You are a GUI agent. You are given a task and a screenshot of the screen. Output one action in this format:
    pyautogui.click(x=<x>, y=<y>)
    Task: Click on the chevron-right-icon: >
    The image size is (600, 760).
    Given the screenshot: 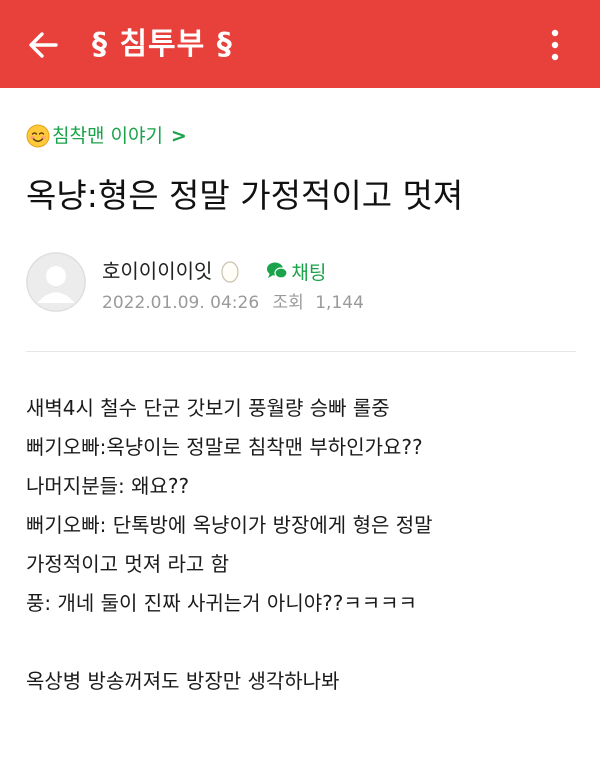 What is the action you would take?
    pyautogui.click(x=178, y=136)
    